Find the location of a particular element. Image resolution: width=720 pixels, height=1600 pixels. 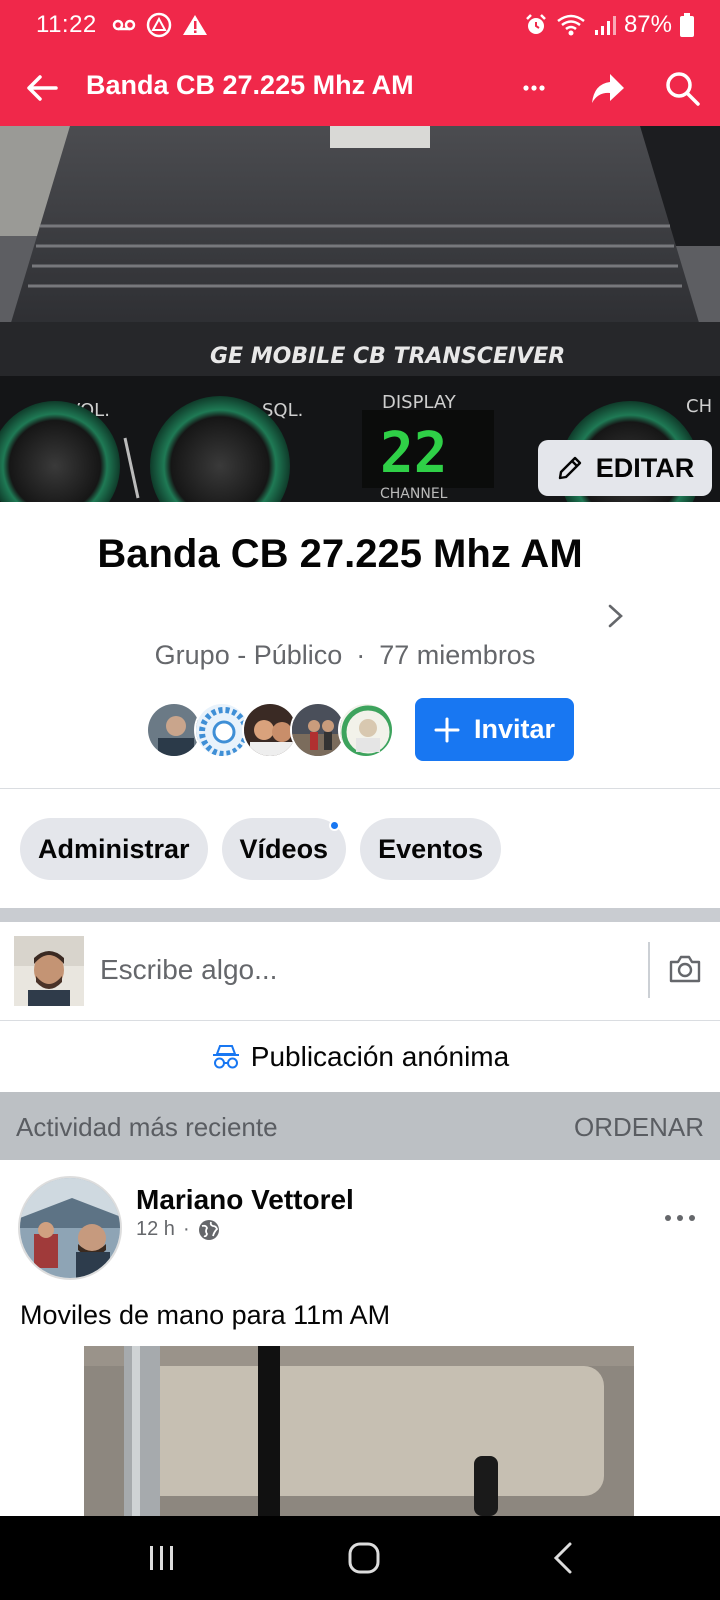

post-text: Moviles de mano para 11m AM is located at coordinates (205, 1315).